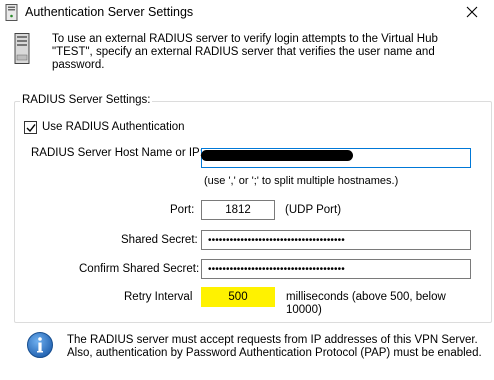  I want to click on close-button, so click(473, 13).